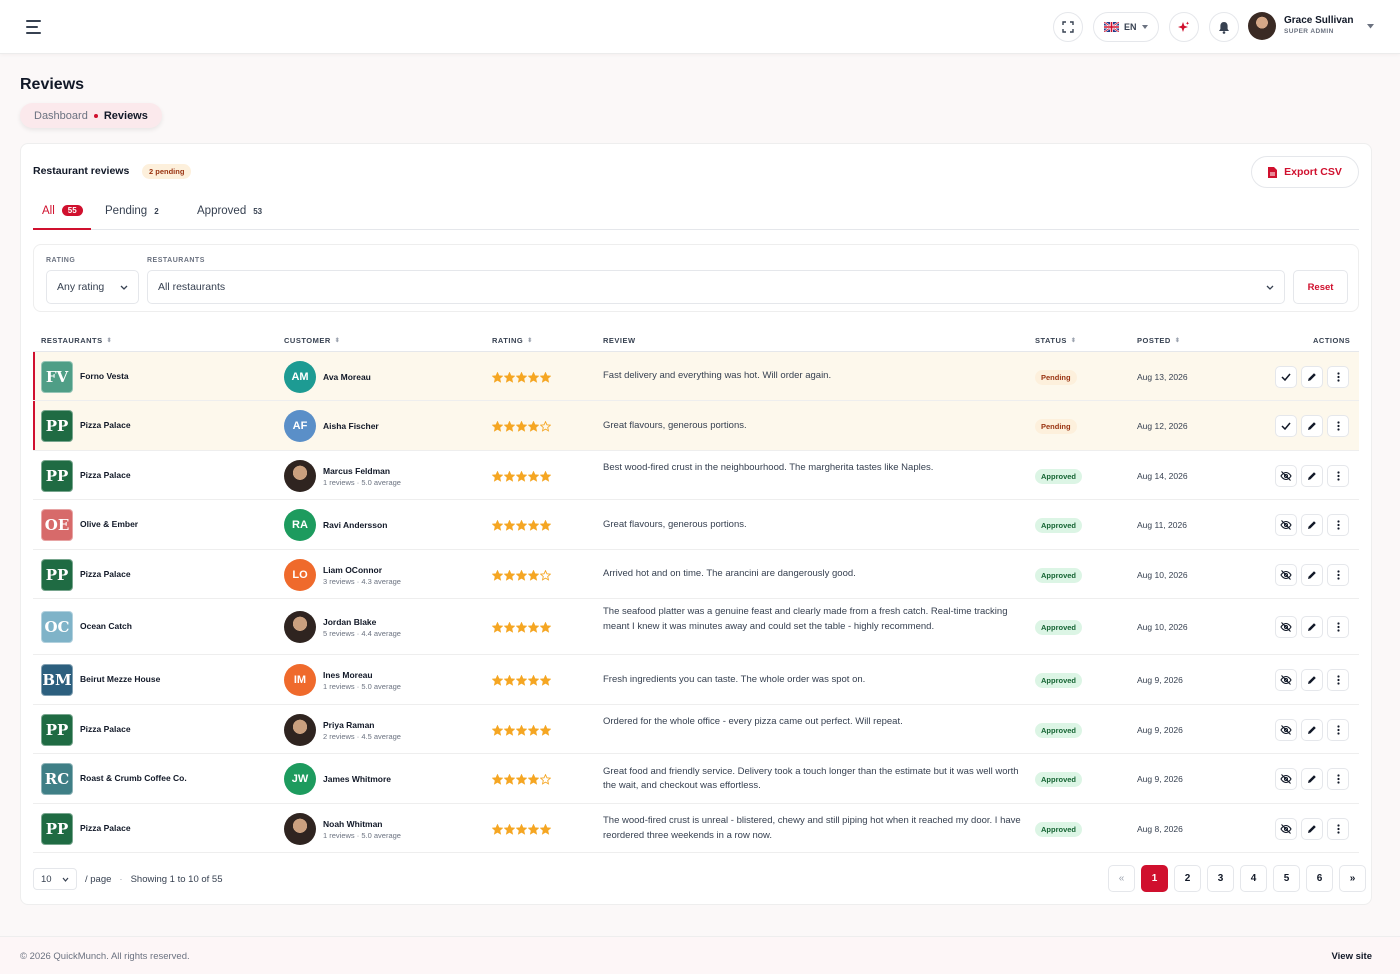 This screenshot has height=974, width=1400. I want to click on col-status: STATUS ⬍, so click(1055, 340).